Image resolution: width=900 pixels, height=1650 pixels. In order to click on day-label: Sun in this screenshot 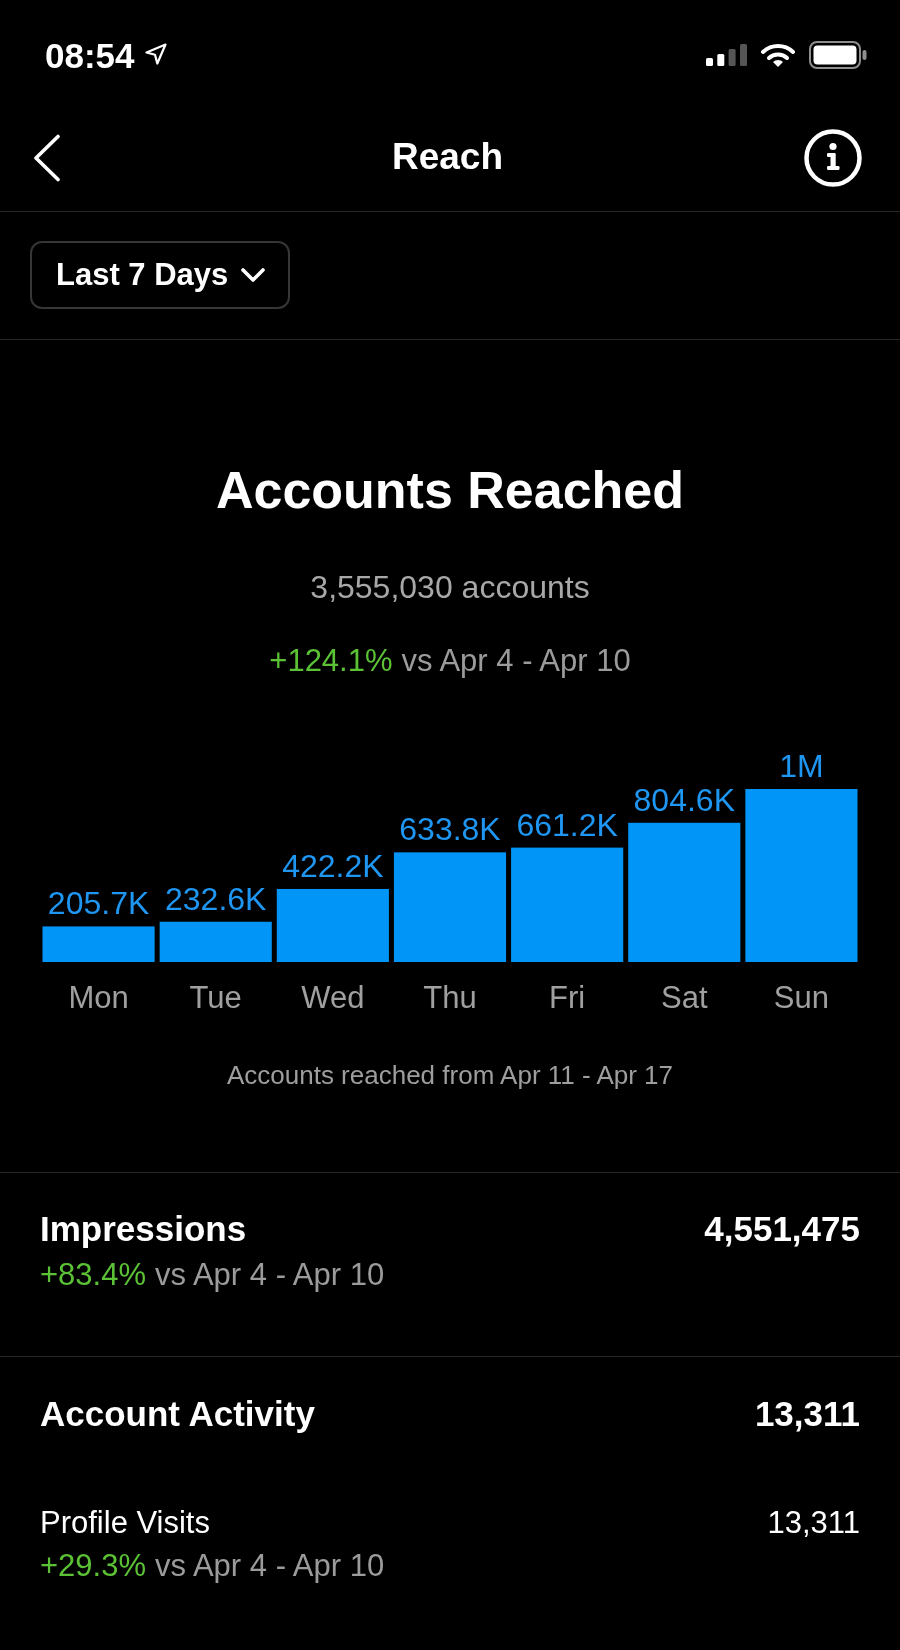, I will do `click(801, 997)`.